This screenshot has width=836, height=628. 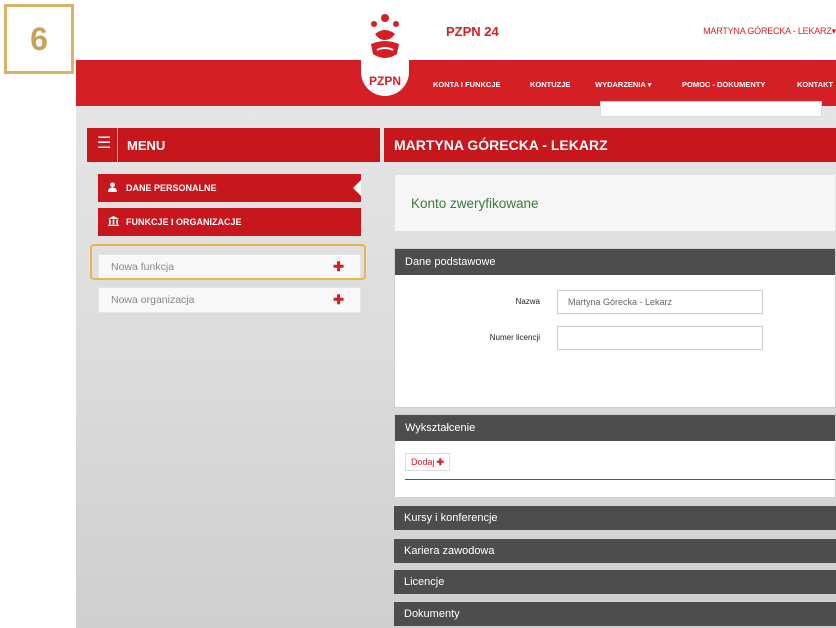 I want to click on sidebar-item-label: FUNKCJE I ORGANIZACJE, so click(x=184, y=222).